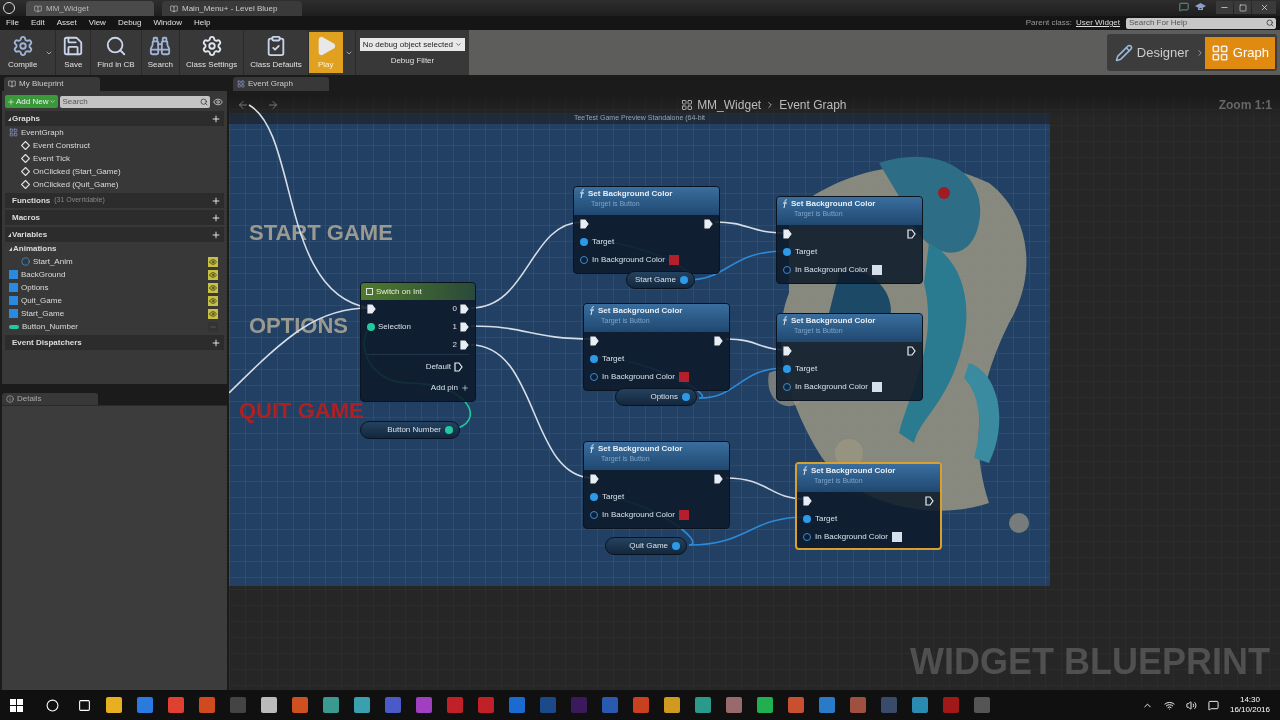 This screenshot has width=1280, height=720. What do you see at coordinates (418, 342) in the screenshot?
I see `switch-node: Switch on Int 0 Selection 1 2 Default Add pin` at bounding box center [418, 342].